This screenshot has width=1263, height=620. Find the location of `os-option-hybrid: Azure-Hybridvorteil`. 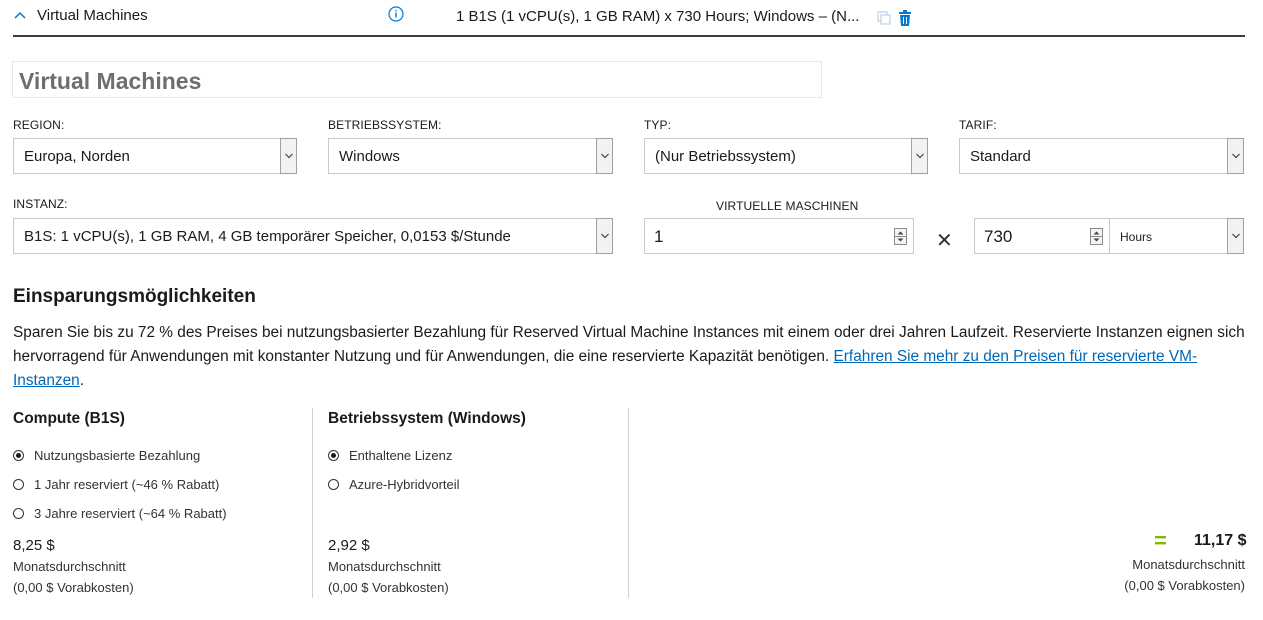

os-option-hybrid: Azure-Hybridvorteil is located at coordinates (468, 485).